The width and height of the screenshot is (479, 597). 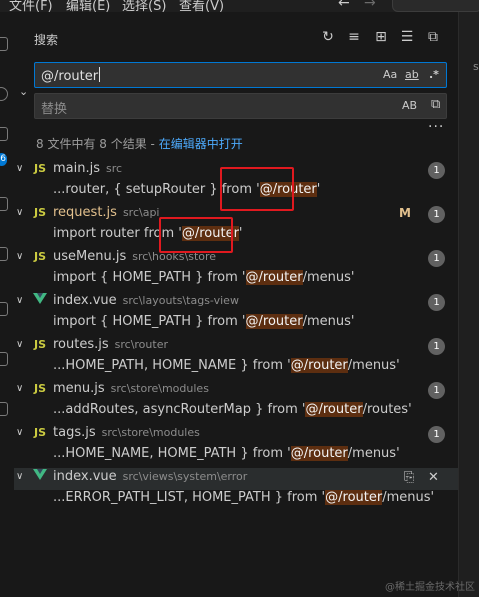 What do you see at coordinates (239, 6) in the screenshot?
I see `title-bar: 文件(F) 编辑(E) 选择(S) 查看(V) ← →` at bounding box center [239, 6].